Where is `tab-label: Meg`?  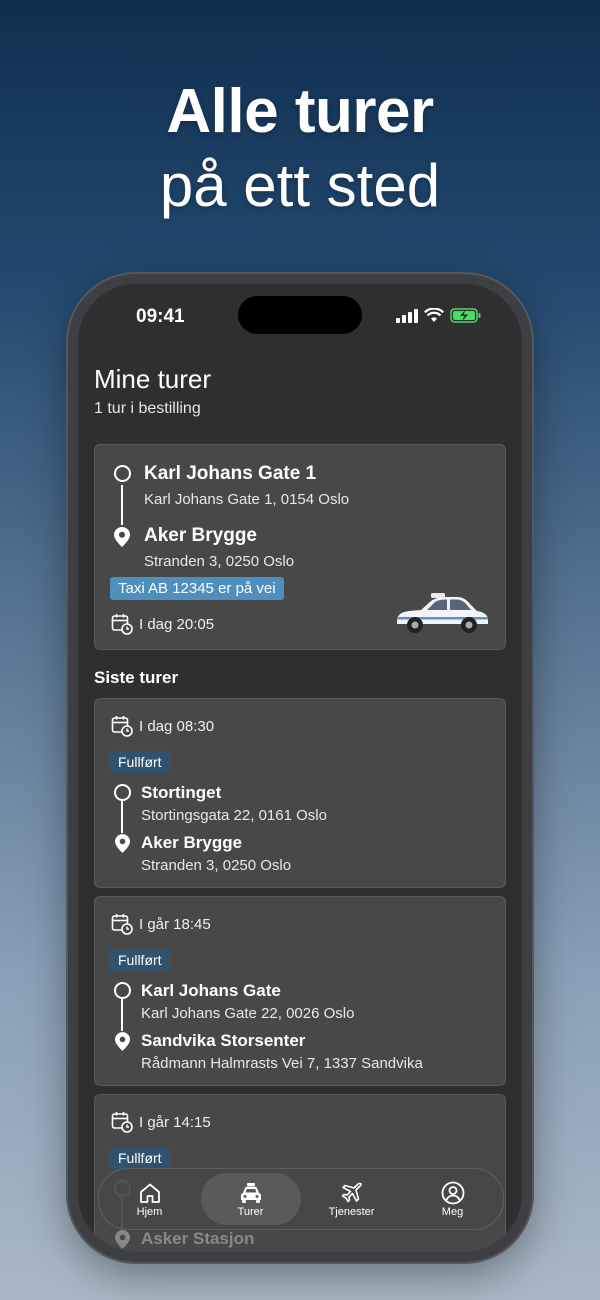
tab-label: Meg is located at coordinates (452, 1212).